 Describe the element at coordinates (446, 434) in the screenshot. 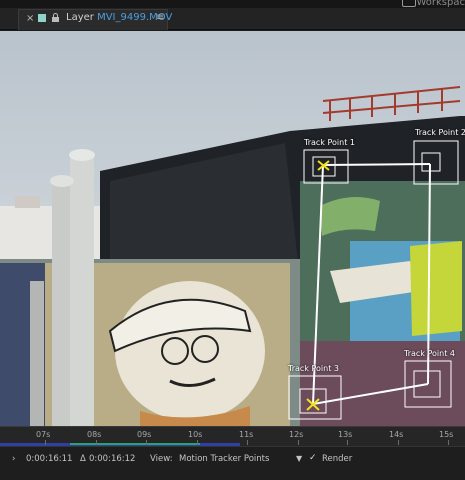

I see `tick-label: 15s` at that location.